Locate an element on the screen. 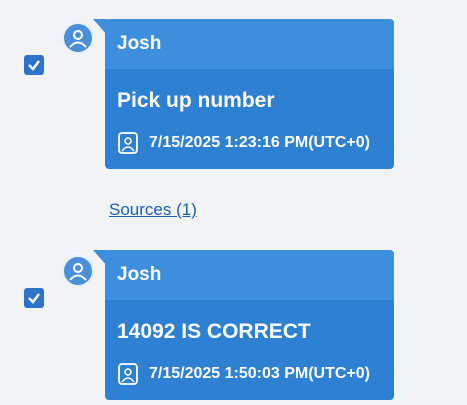 The width and height of the screenshot is (467, 405). message-text: 14092 IS CORRECT is located at coordinates (214, 331).